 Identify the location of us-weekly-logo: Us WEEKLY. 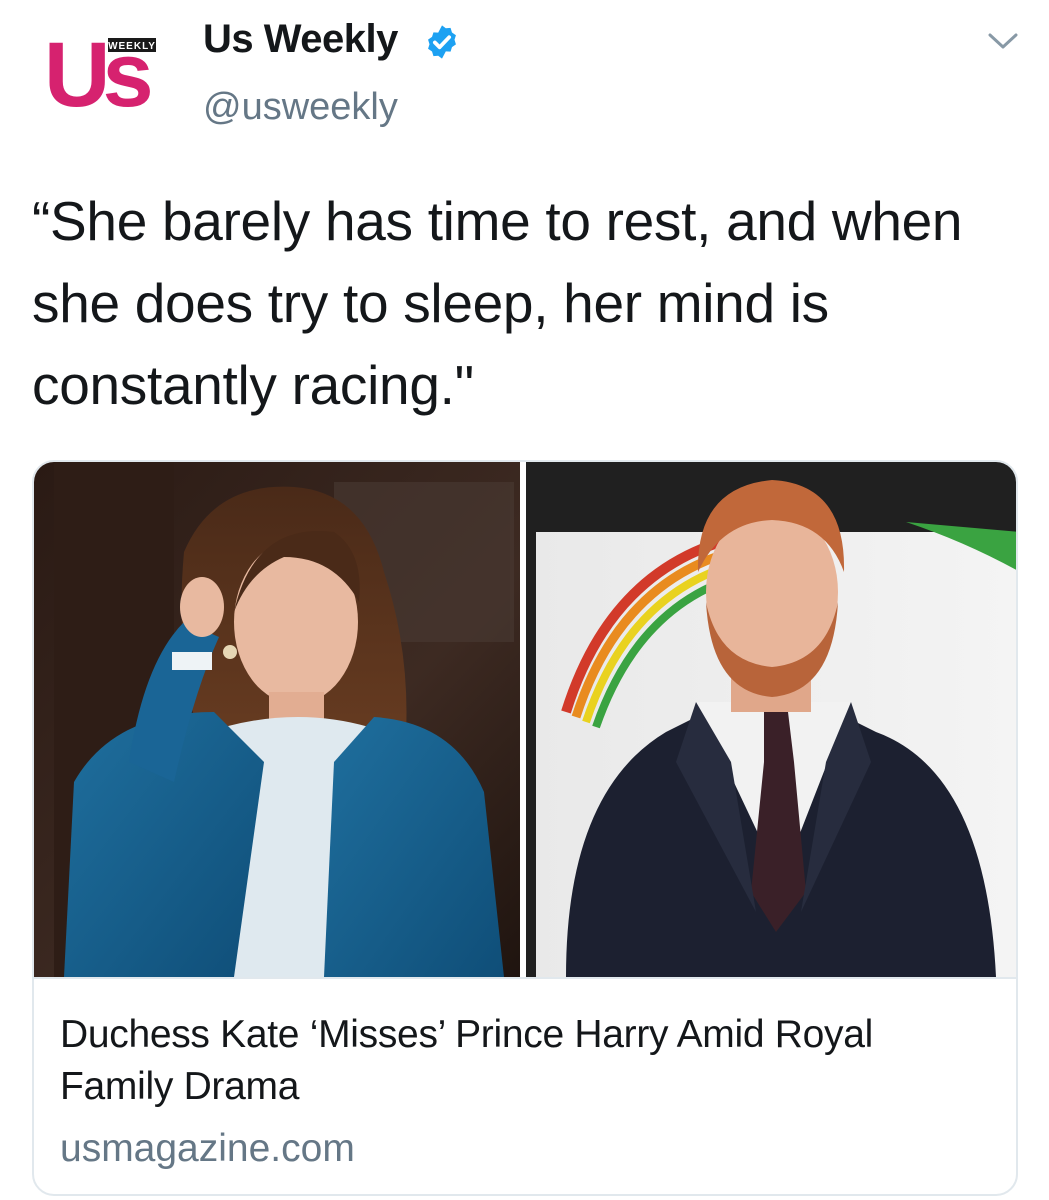
(101, 72).